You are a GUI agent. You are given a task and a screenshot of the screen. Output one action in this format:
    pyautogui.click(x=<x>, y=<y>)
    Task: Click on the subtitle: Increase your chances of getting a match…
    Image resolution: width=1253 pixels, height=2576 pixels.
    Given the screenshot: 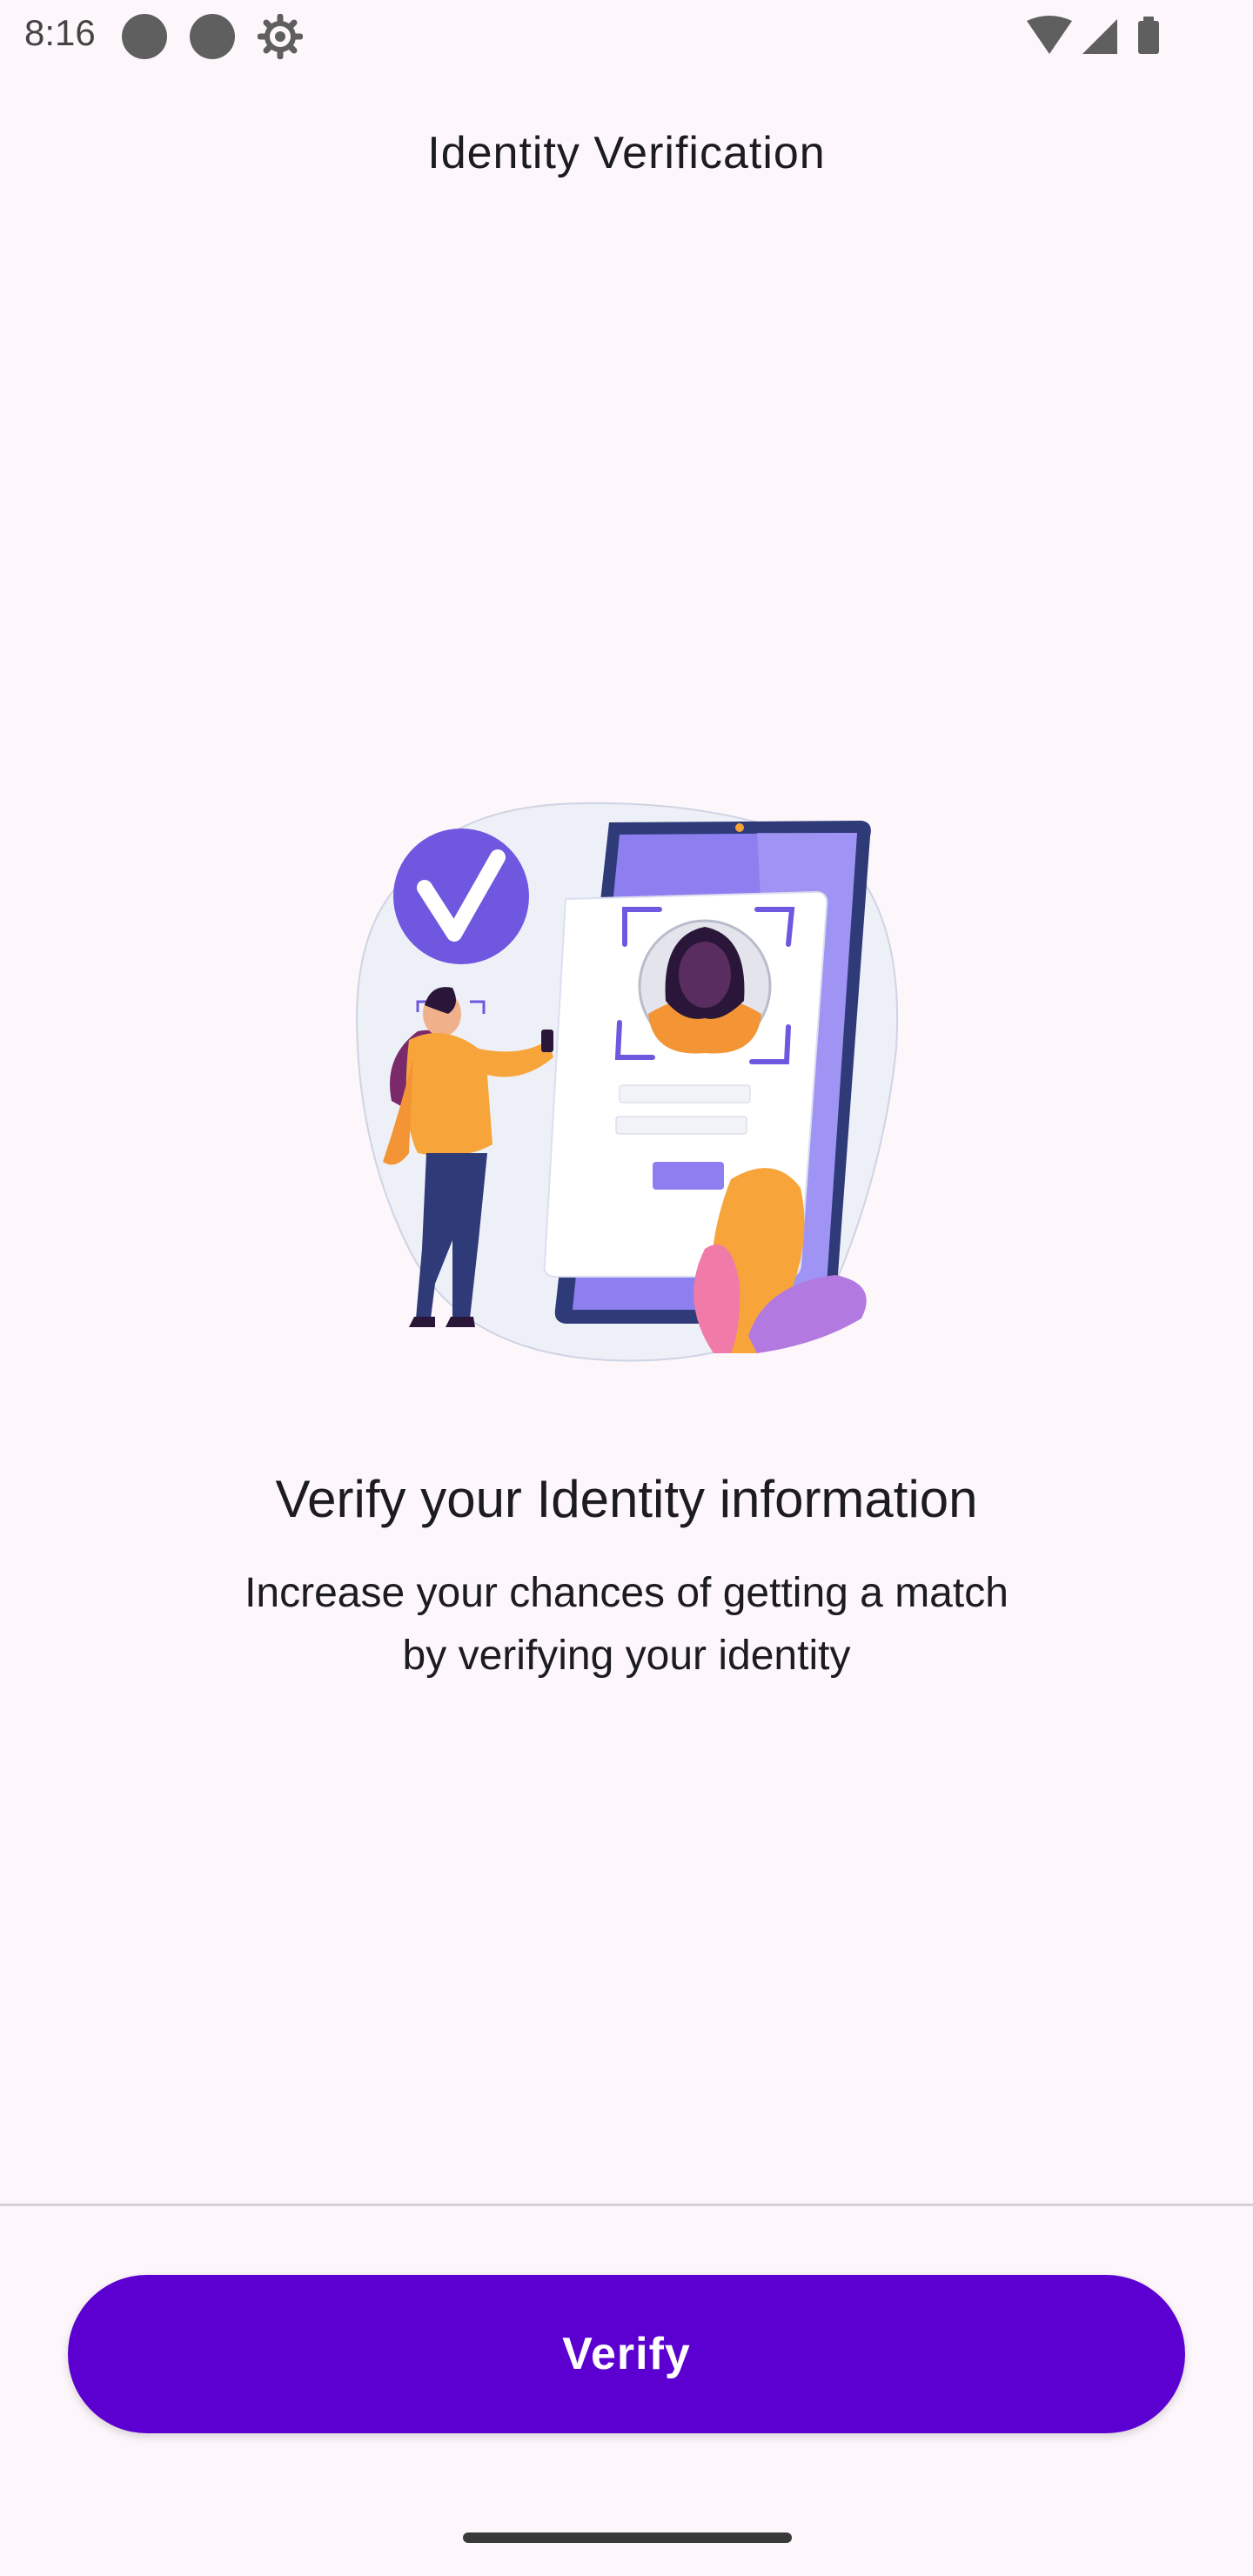 What is the action you would take?
    pyautogui.click(x=626, y=1624)
    